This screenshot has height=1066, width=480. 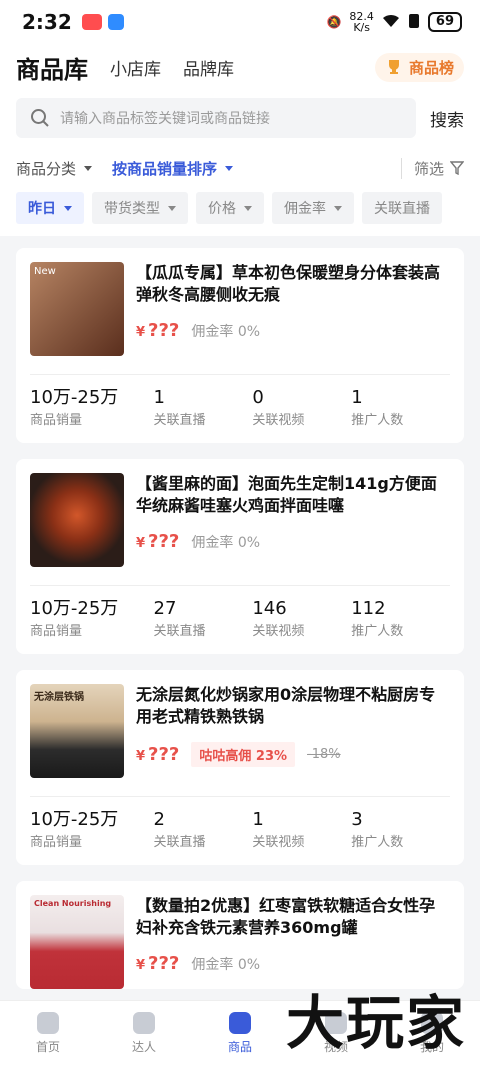 What do you see at coordinates (208, 67) in the screenshot?
I see `tab-brand-library: 品牌库` at bounding box center [208, 67].